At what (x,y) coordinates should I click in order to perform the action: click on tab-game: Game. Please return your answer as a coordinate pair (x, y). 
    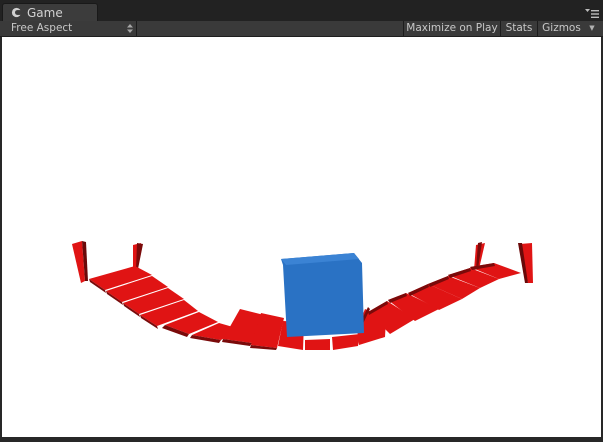
    Looking at the image, I should click on (50, 12).